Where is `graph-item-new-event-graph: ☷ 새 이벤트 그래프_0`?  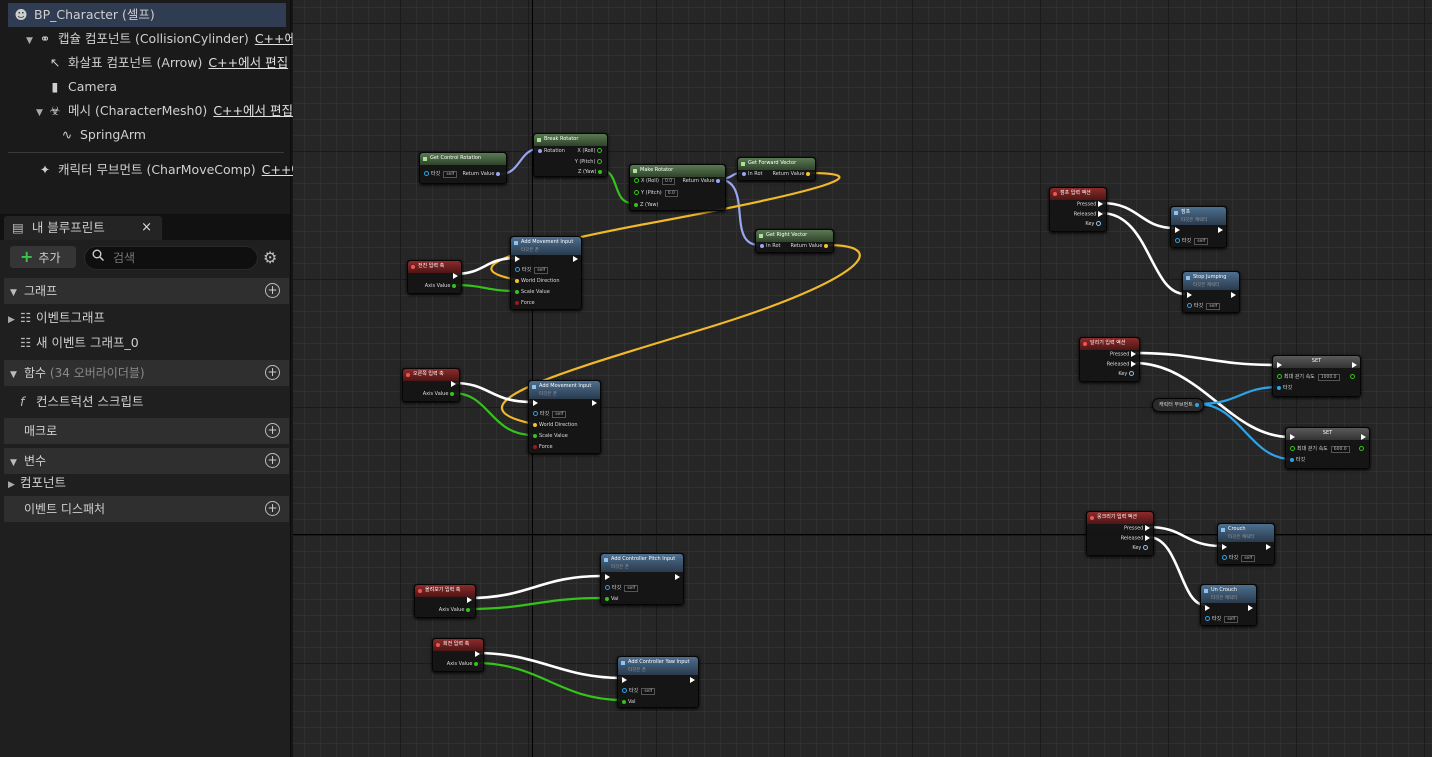
graph-item-new-event-graph: ☷ 새 이벤트 그래프_0 is located at coordinates (79, 343).